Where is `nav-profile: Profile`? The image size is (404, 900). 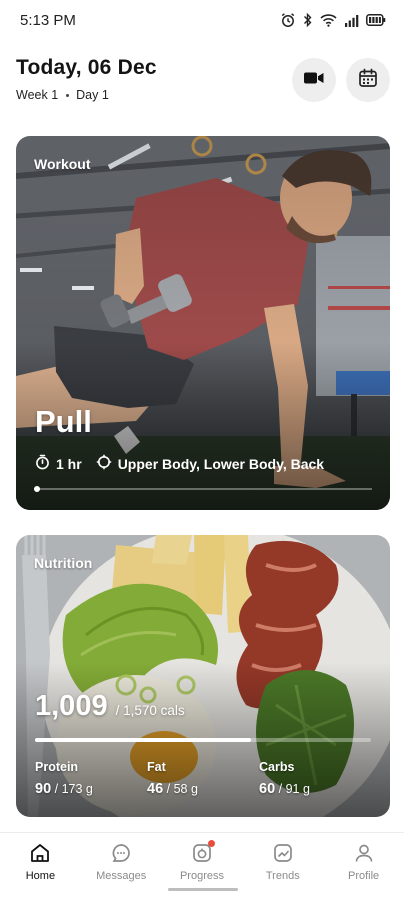 nav-profile: Profile is located at coordinates (363, 866).